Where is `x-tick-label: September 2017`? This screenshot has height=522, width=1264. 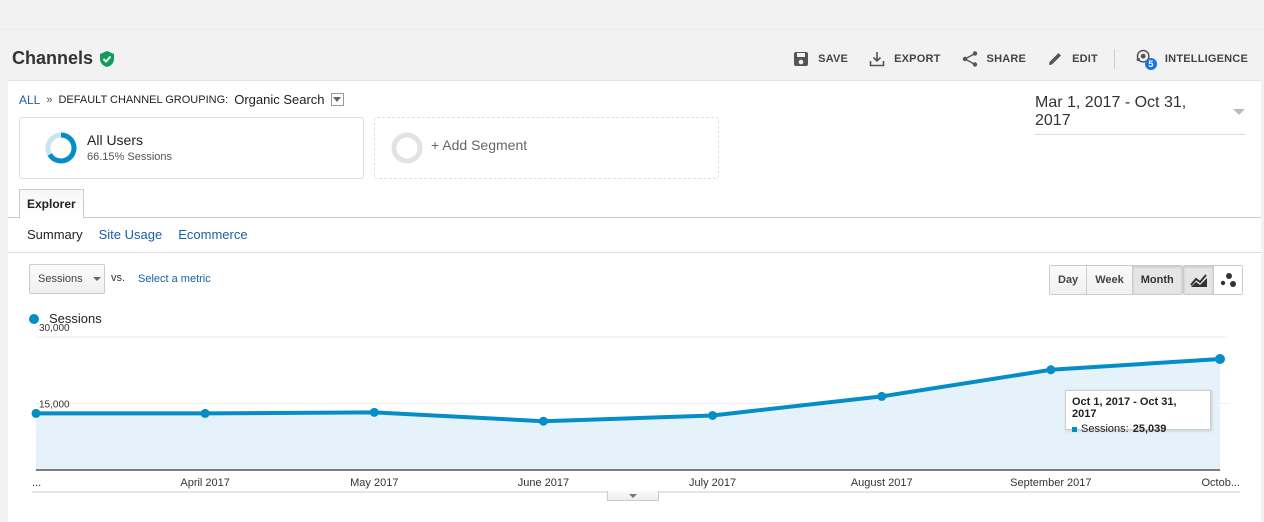
x-tick-label: September 2017 is located at coordinates (1050, 483).